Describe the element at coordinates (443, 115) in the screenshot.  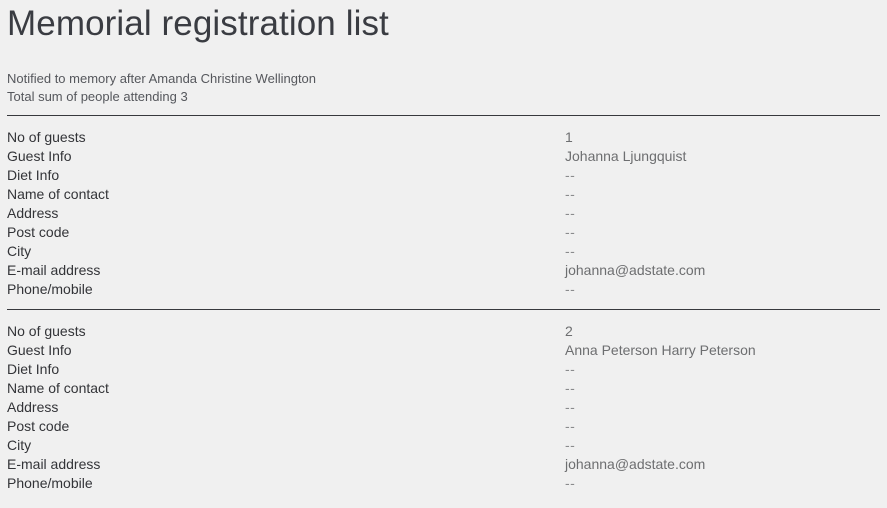
I see `header-divider` at that location.